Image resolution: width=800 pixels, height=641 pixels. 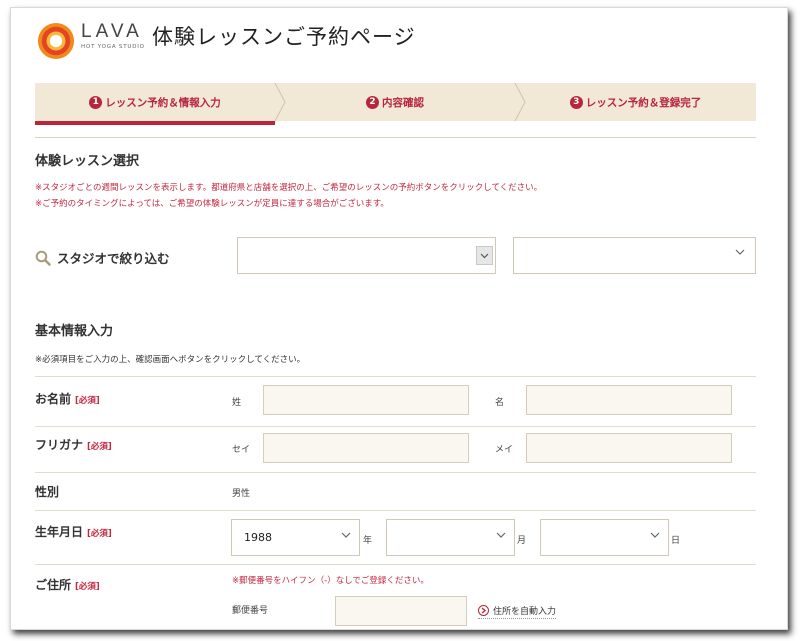 What do you see at coordinates (113, 258) in the screenshot?
I see `filter-label-text: スタジオで絞り込む` at bounding box center [113, 258].